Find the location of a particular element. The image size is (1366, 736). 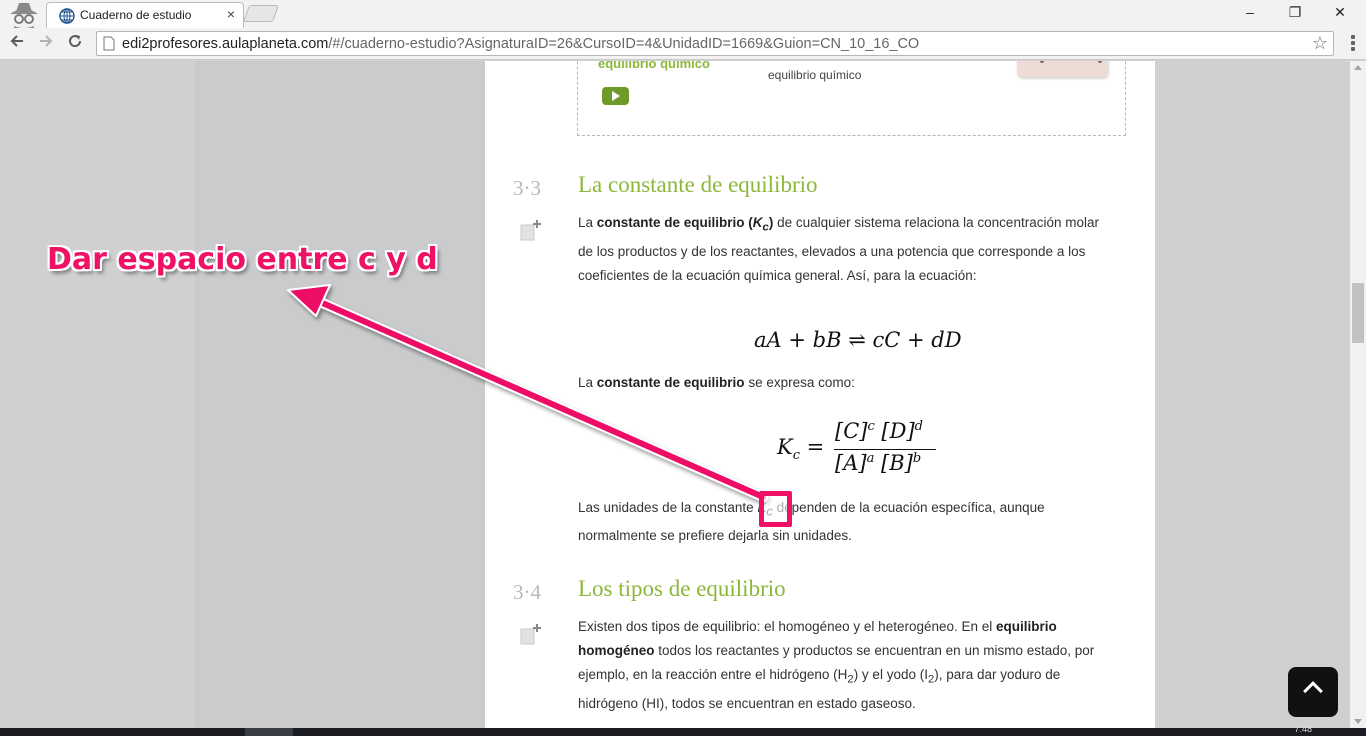

chrome-menu-icon is located at coordinates (1353, 43).